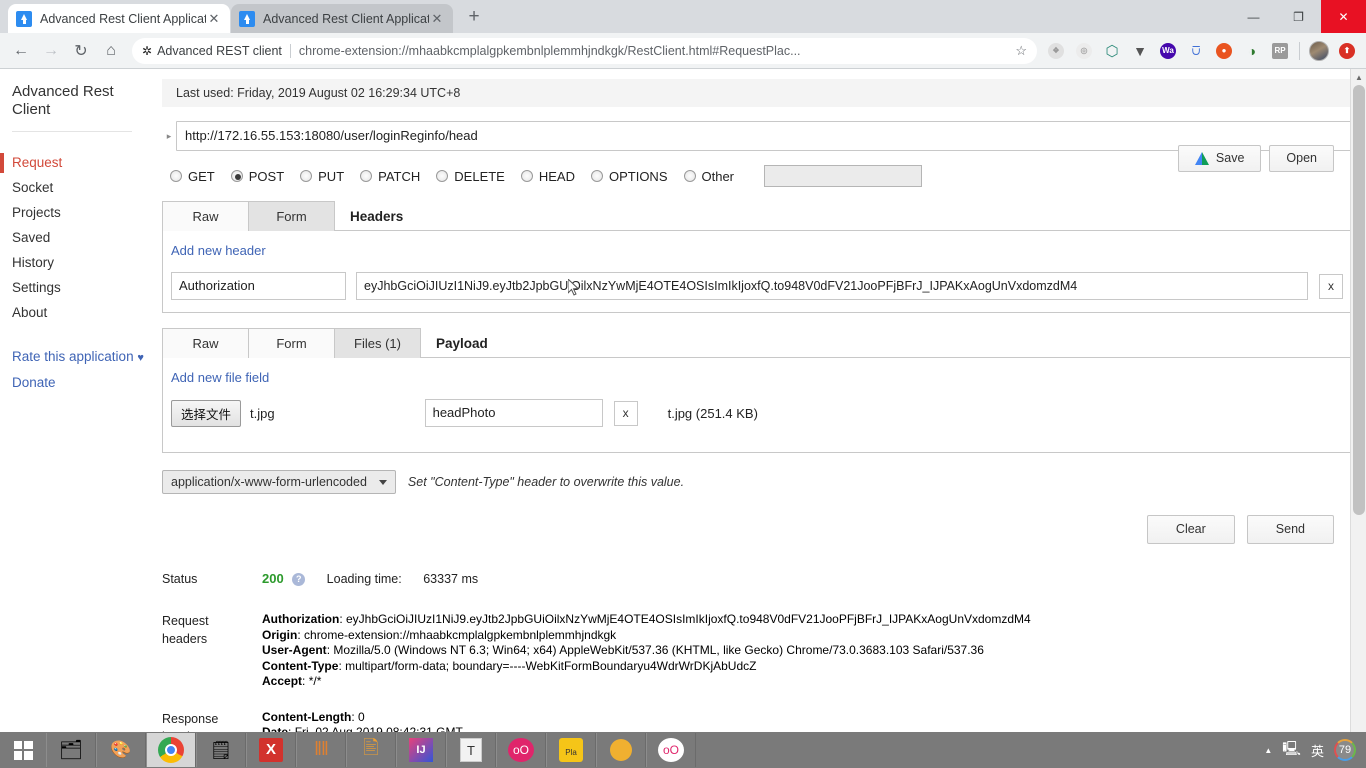 Image resolution: width=1366 pixels, height=768 pixels. What do you see at coordinates (547, 176) in the screenshot?
I see `method-head: HEAD` at bounding box center [547, 176].